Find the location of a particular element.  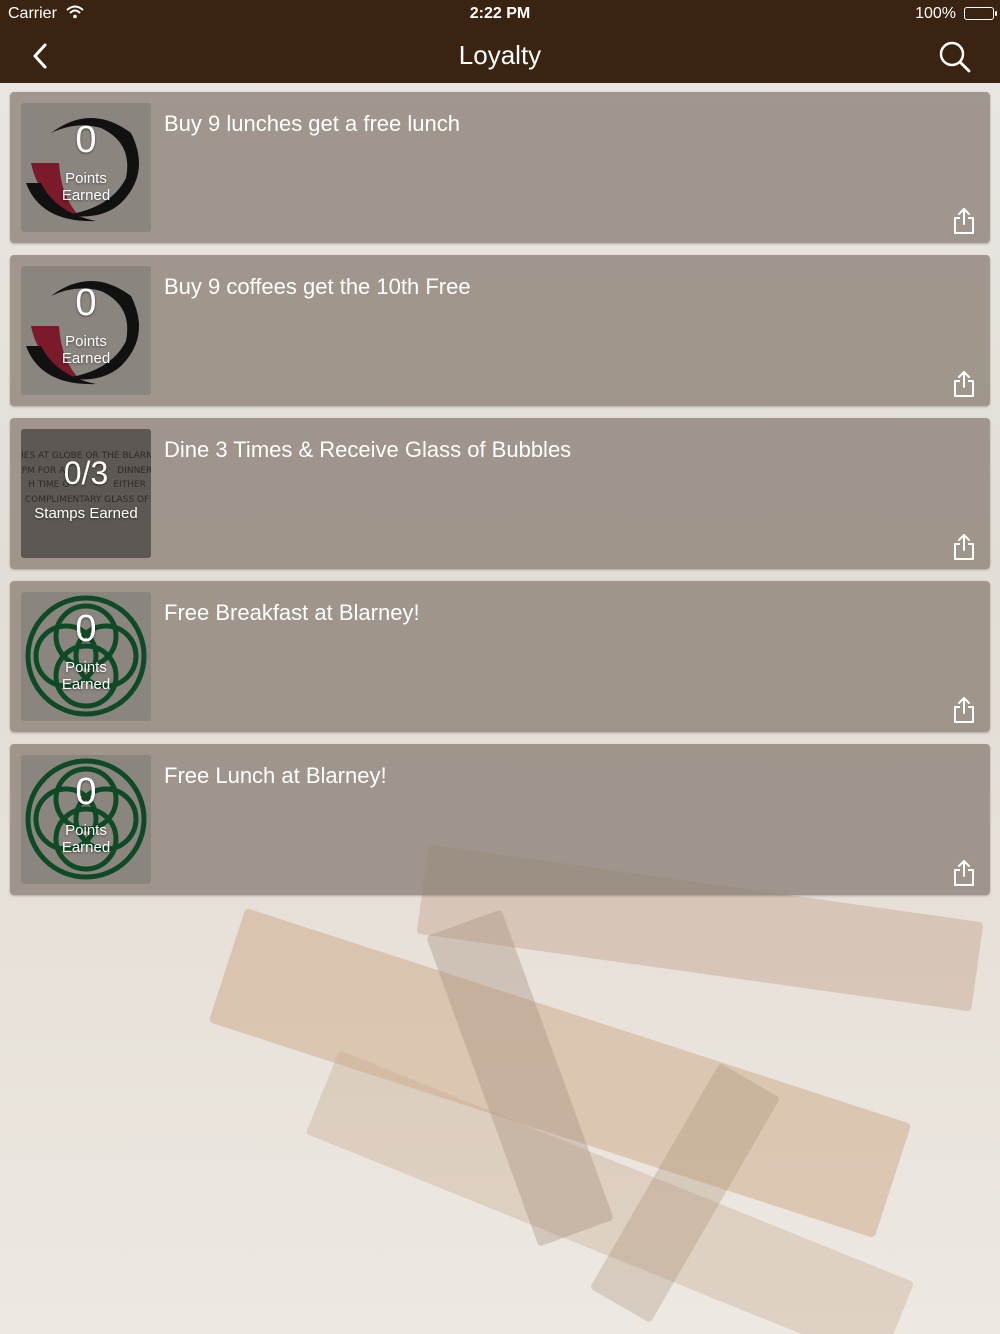

status-time: 2:22 PM is located at coordinates (500, 13).